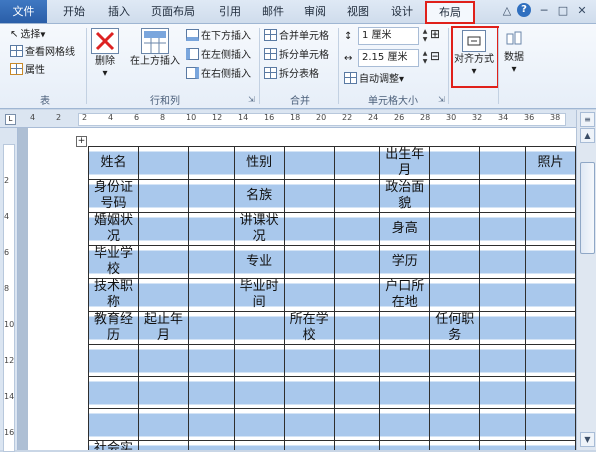 The width and height of the screenshot is (596, 452). Describe the element at coordinates (155, 48) in the screenshot. I see `insert-above-button: 在上方插入` at that location.